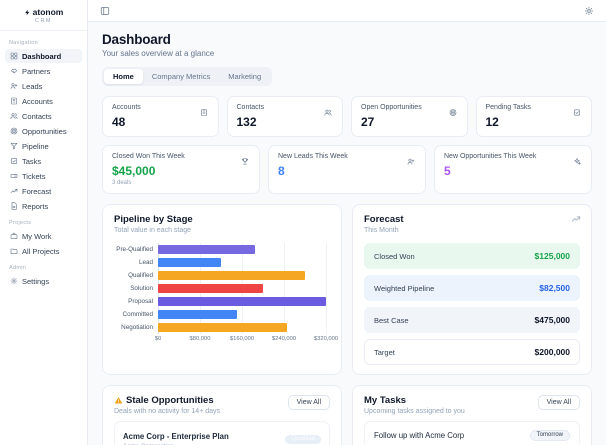  What do you see at coordinates (453, 112) in the screenshot?
I see `target-icon` at bounding box center [453, 112].